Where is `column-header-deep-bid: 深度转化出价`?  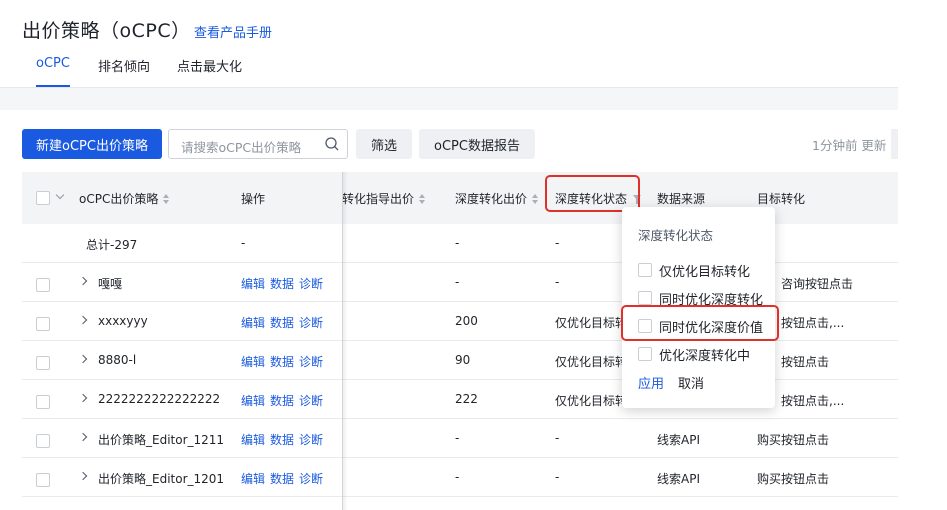 column-header-deep-bid: 深度转化出价 is located at coordinates (497, 198).